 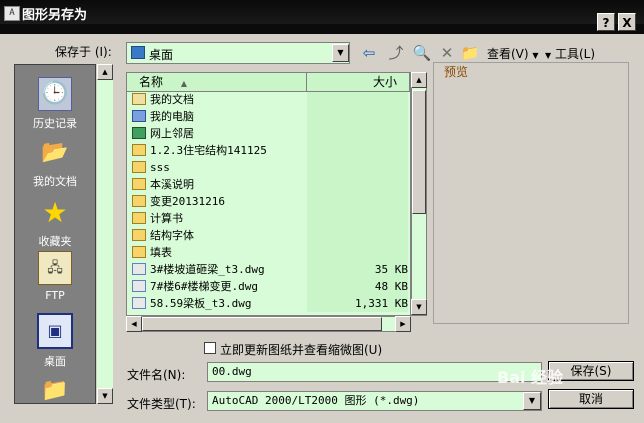 What do you see at coordinates (591, 399) in the screenshot?
I see `cancel-button: 取消` at bounding box center [591, 399].